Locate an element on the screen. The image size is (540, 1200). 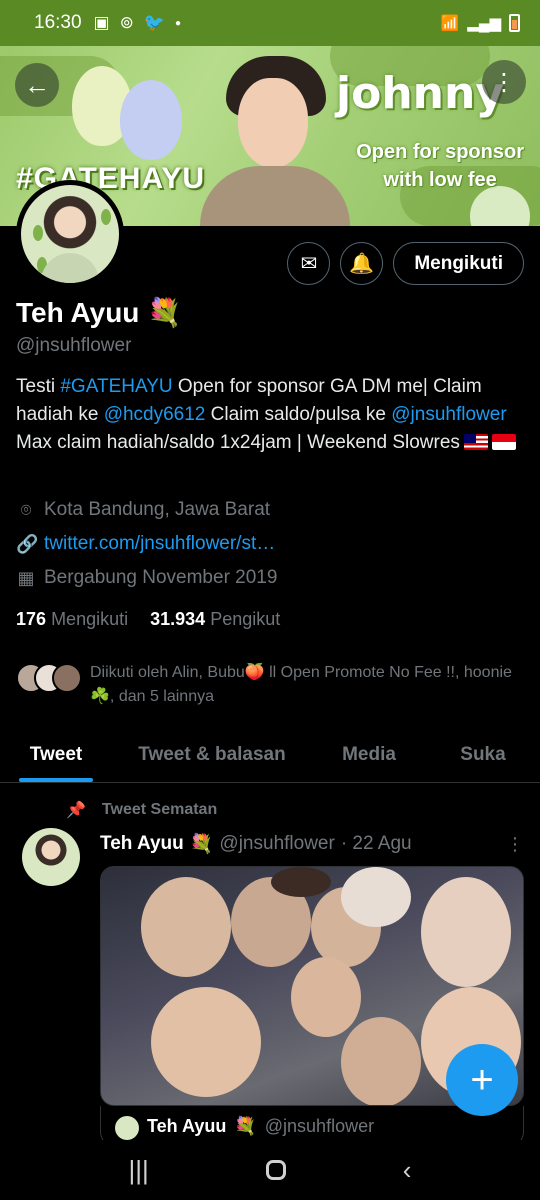
indonesia-flag-icon is located at coordinates (503, 442).